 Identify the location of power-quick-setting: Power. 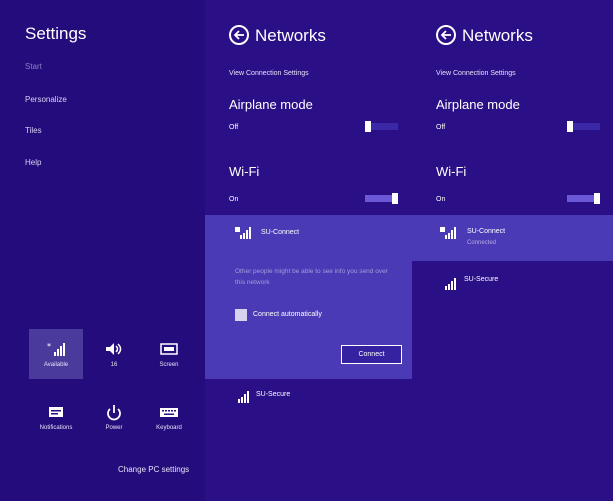
(114, 417).